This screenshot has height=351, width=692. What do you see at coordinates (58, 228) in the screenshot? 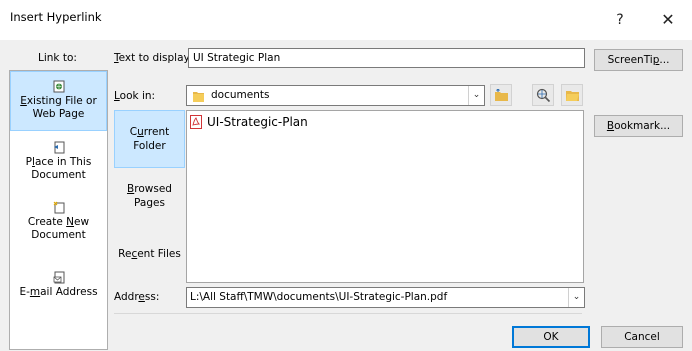
I see `link-create-new-document-label: Create New Document` at bounding box center [58, 228].